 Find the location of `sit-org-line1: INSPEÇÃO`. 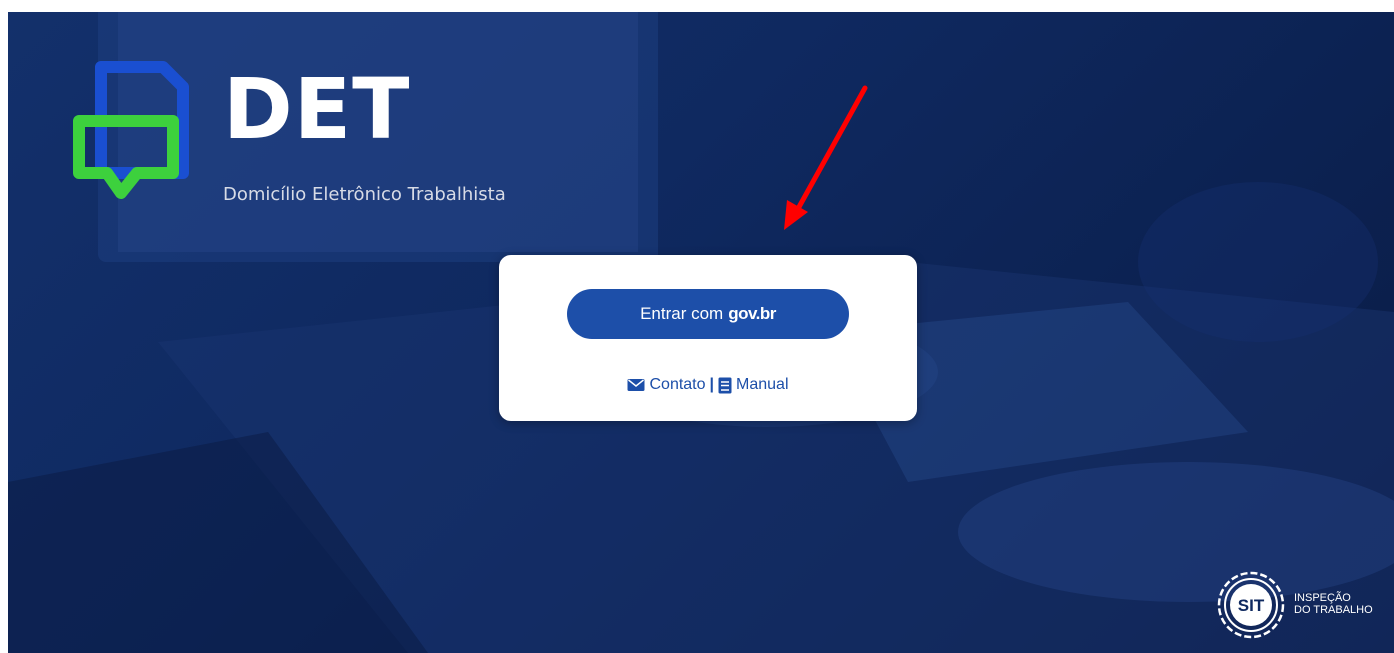

sit-org-line1: INSPEÇÃO is located at coordinates (1322, 598).